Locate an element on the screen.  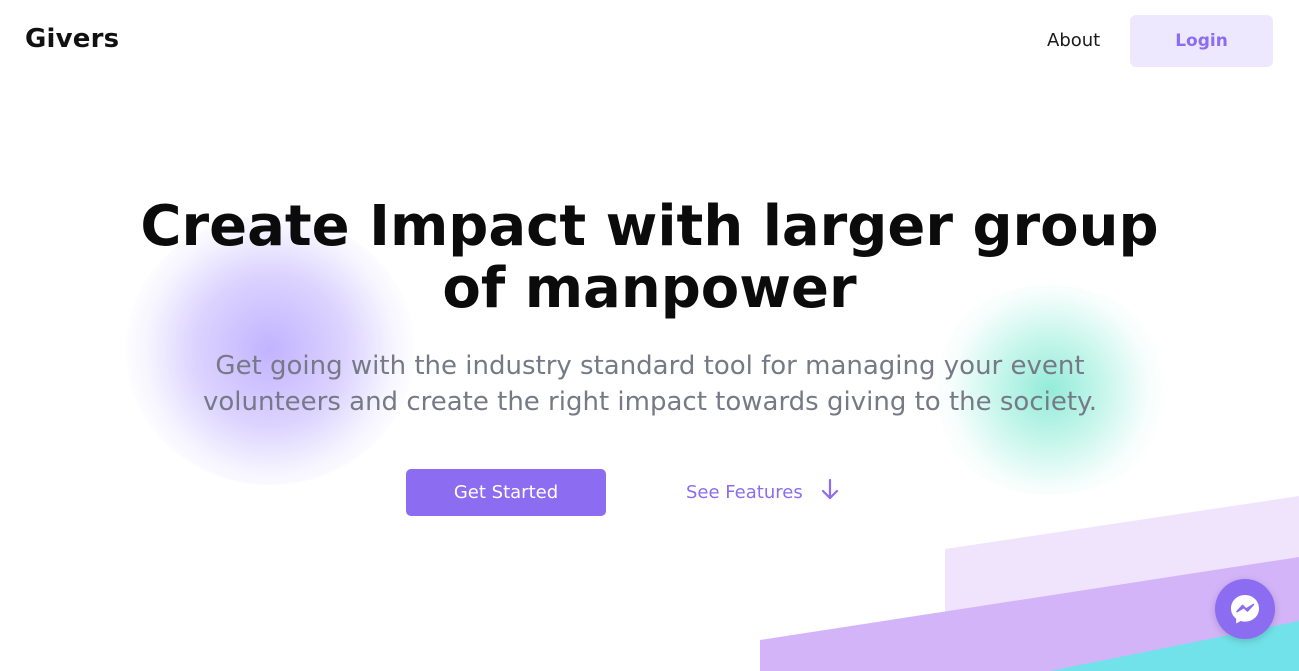
see-features-link: See Features is located at coordinates (763, 493).